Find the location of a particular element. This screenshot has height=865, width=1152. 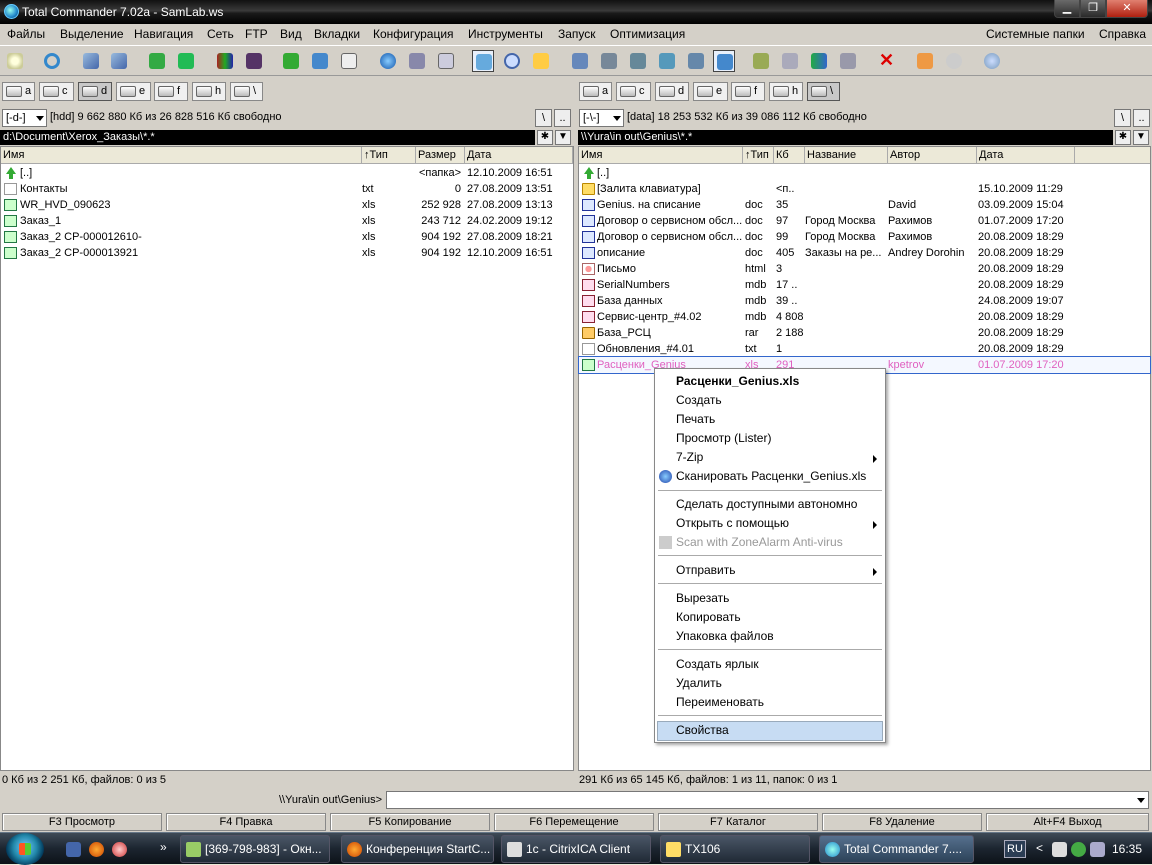

menu-item-lister: Просмотр (Lister) is located at coordinates (723, 438).